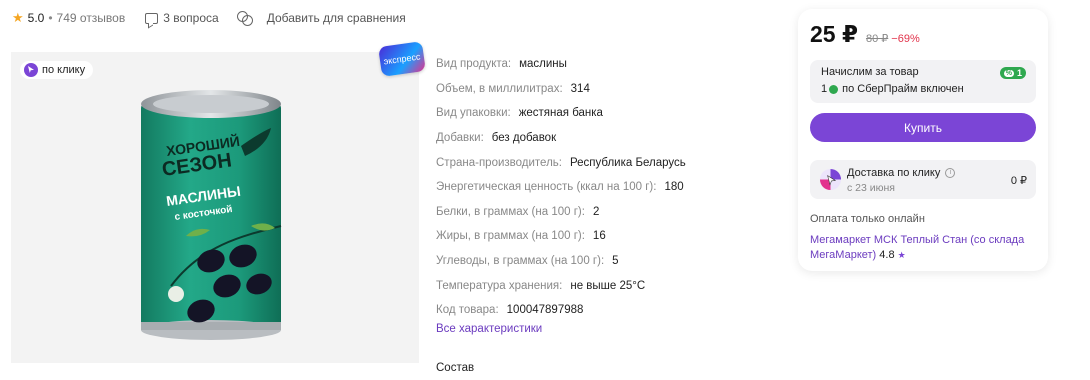 This screenshot has height=380, width=1090. I want to click on spec-value: 16, so click(599, 236).